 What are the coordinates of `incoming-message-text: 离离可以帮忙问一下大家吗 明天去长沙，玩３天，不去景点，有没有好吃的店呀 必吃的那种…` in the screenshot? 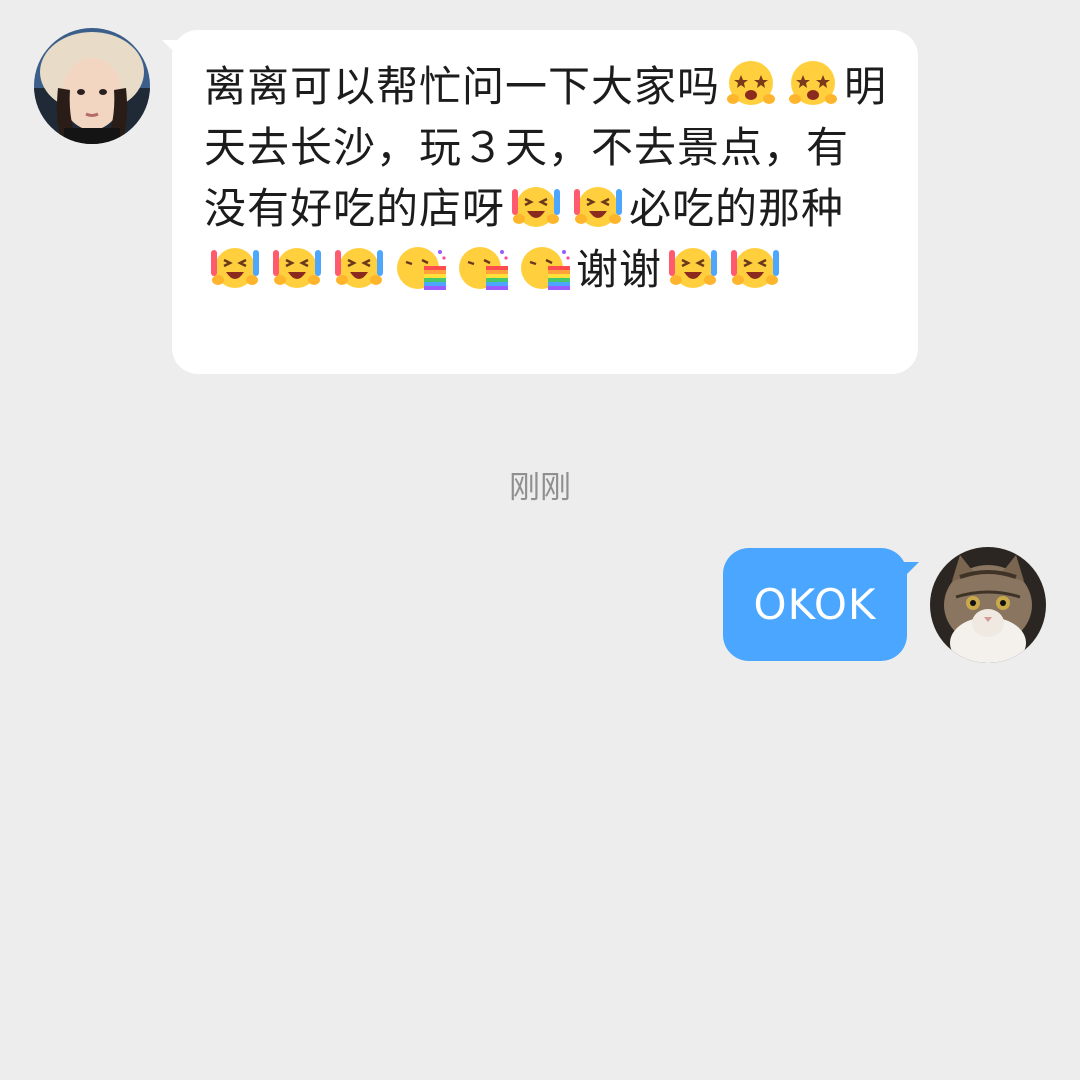 It's located at (546, 178).